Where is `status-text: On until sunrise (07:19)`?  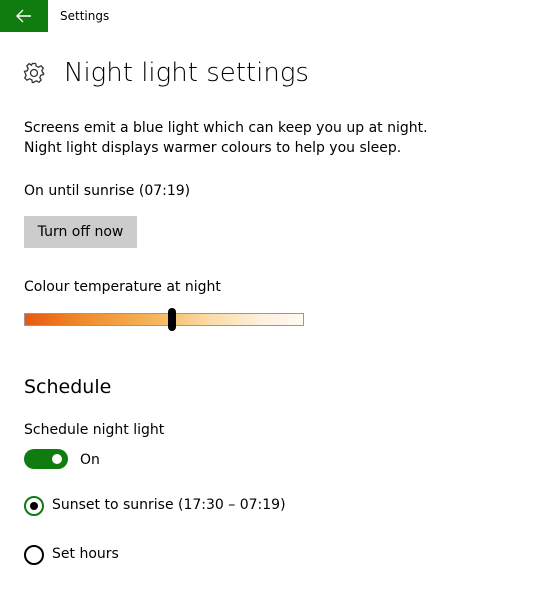 status-text: On until sunrise (07:19) is located at coordinates (107, 191).